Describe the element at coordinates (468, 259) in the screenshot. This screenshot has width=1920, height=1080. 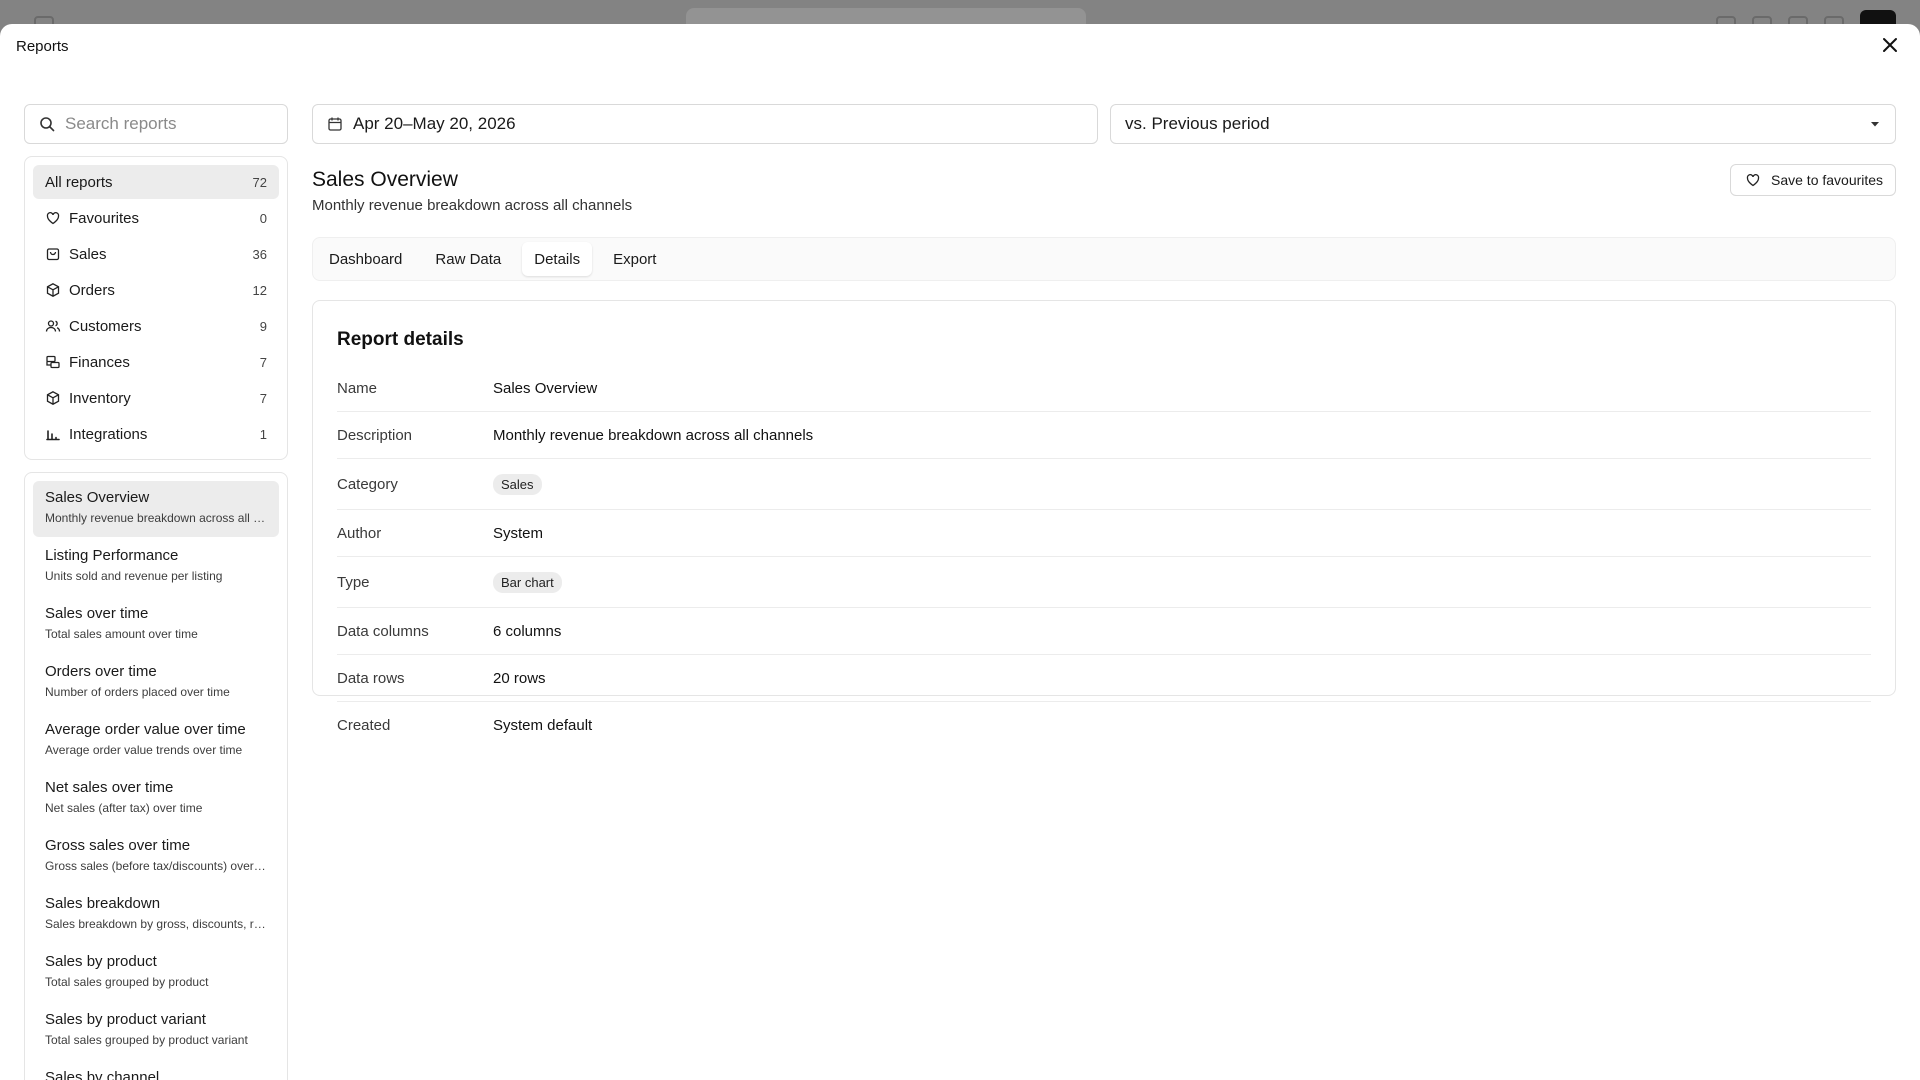
I see `tab-raw-data: Raw Data` at that location.